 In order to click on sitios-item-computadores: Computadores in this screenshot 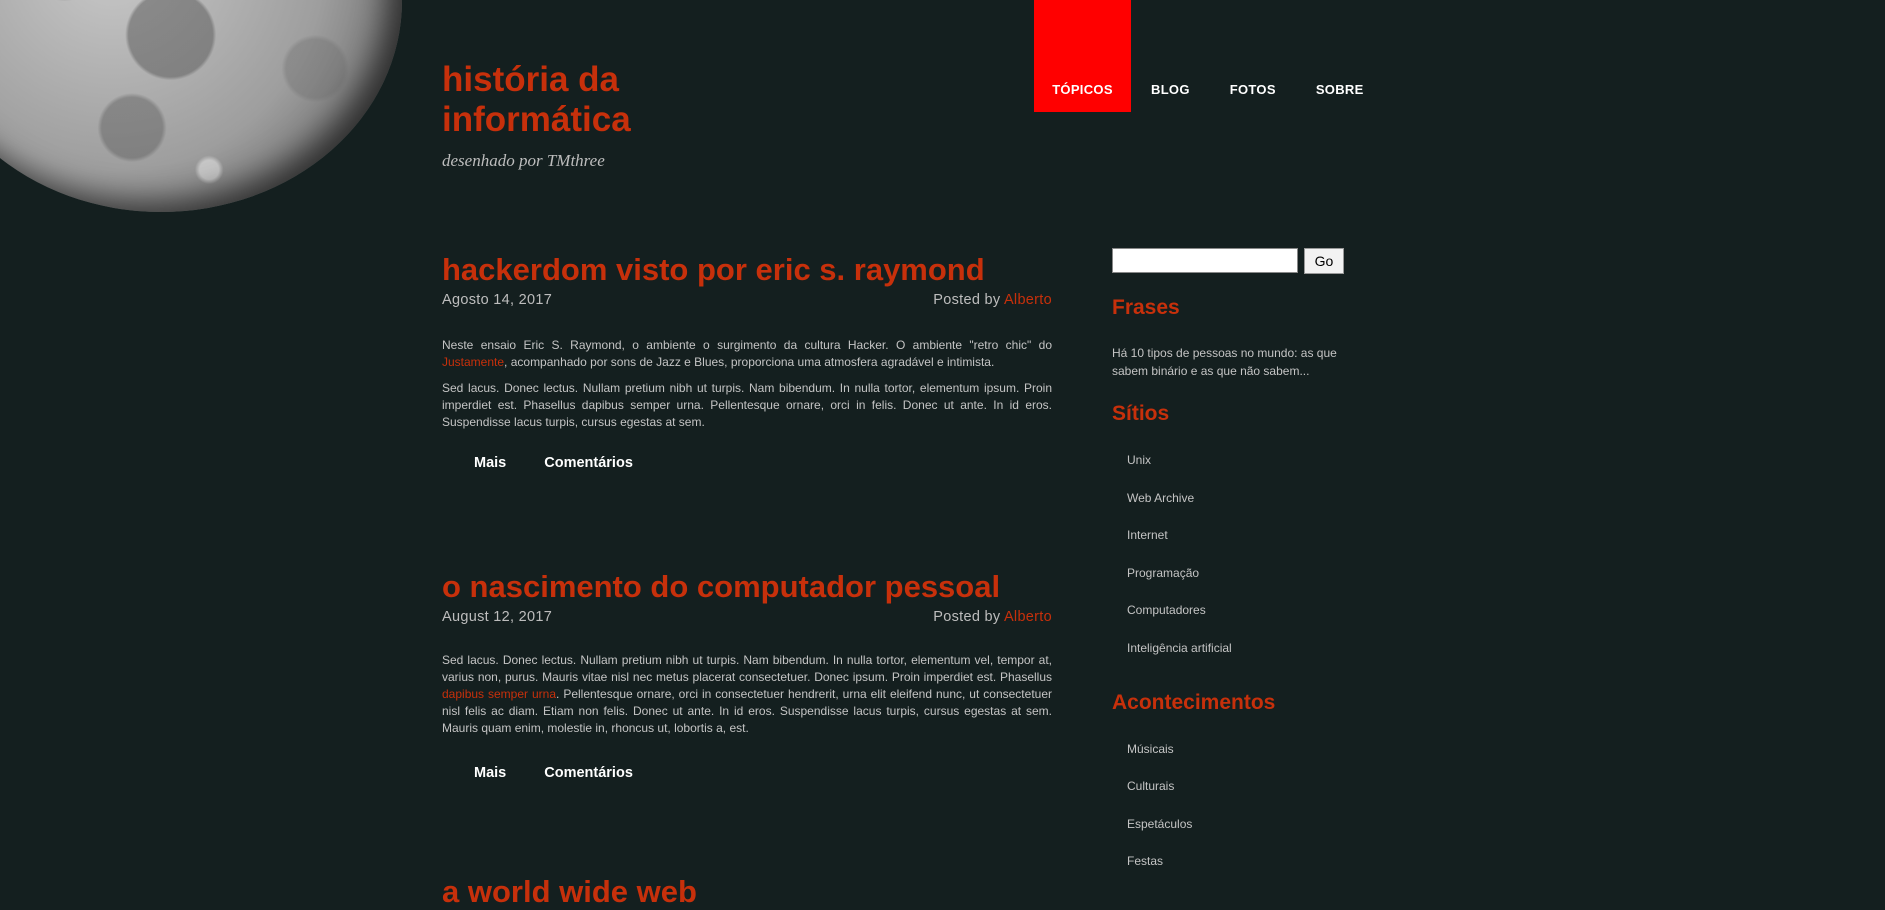, I will do `click(1239, 622)`.